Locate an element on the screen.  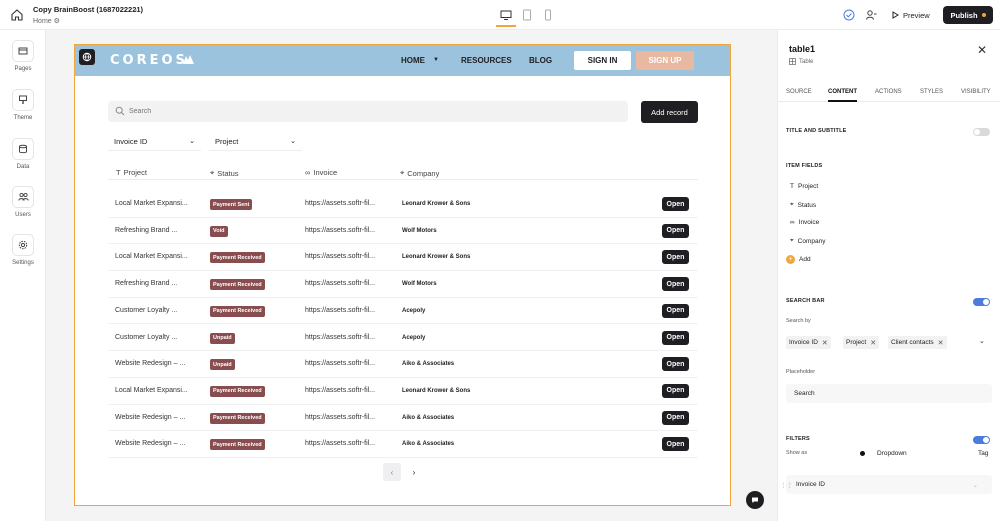
table-icon is located at coordinates (792, 61).